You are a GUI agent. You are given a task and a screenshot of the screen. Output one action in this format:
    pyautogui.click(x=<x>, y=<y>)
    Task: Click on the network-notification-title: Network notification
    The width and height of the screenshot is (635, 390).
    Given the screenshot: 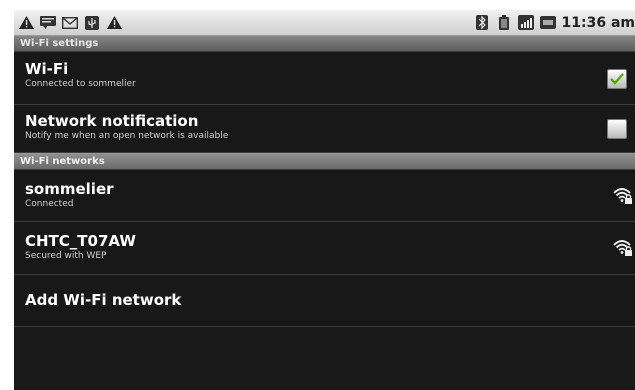 What is the action you would take?
    pyautogui.click(x=112, y=121)
    